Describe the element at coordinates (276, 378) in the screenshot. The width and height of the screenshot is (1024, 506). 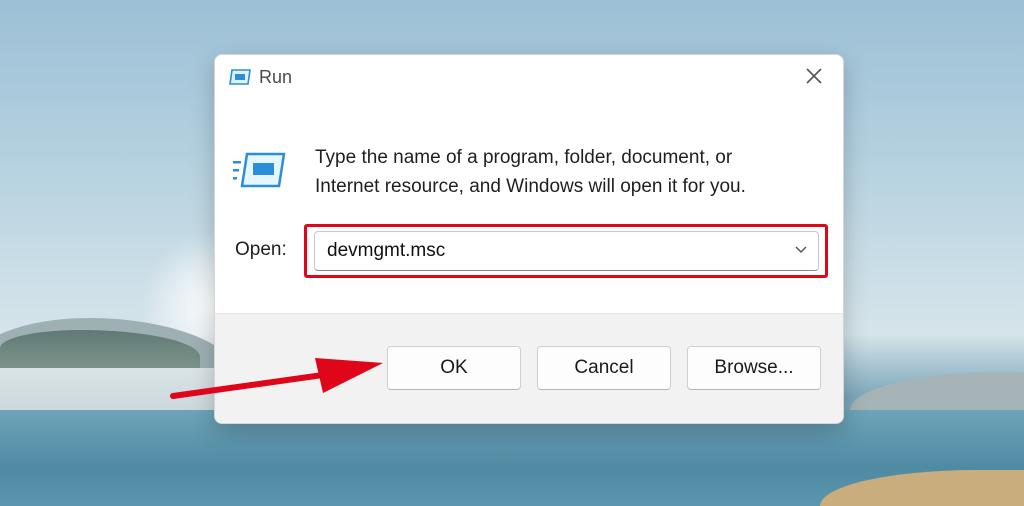
I see `annotation-arrow` at that location.